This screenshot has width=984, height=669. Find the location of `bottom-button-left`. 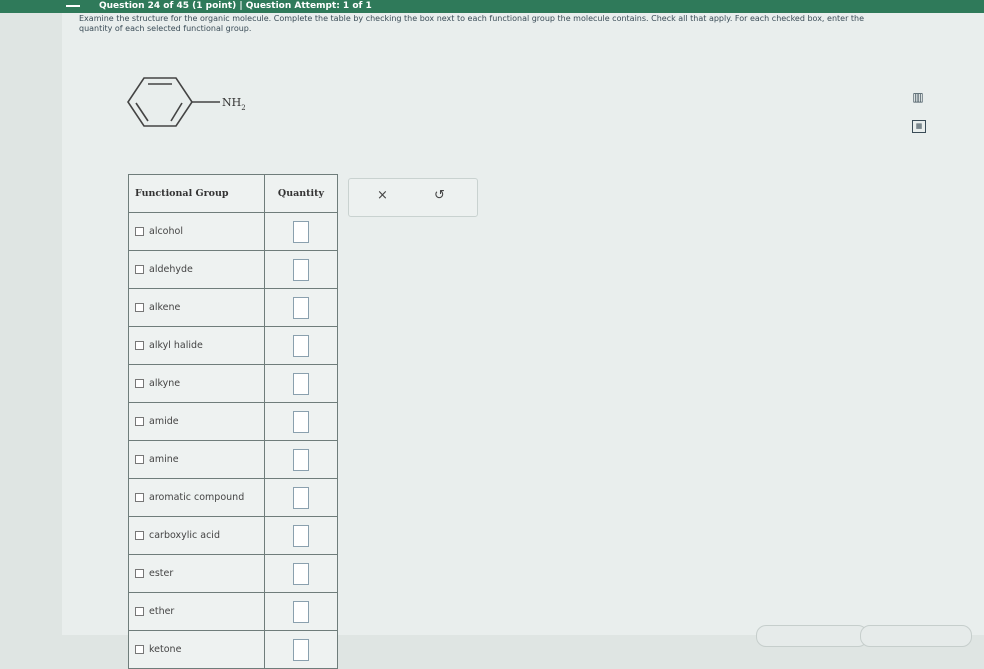

bottom-button-left is located at coordinates (812, 636).